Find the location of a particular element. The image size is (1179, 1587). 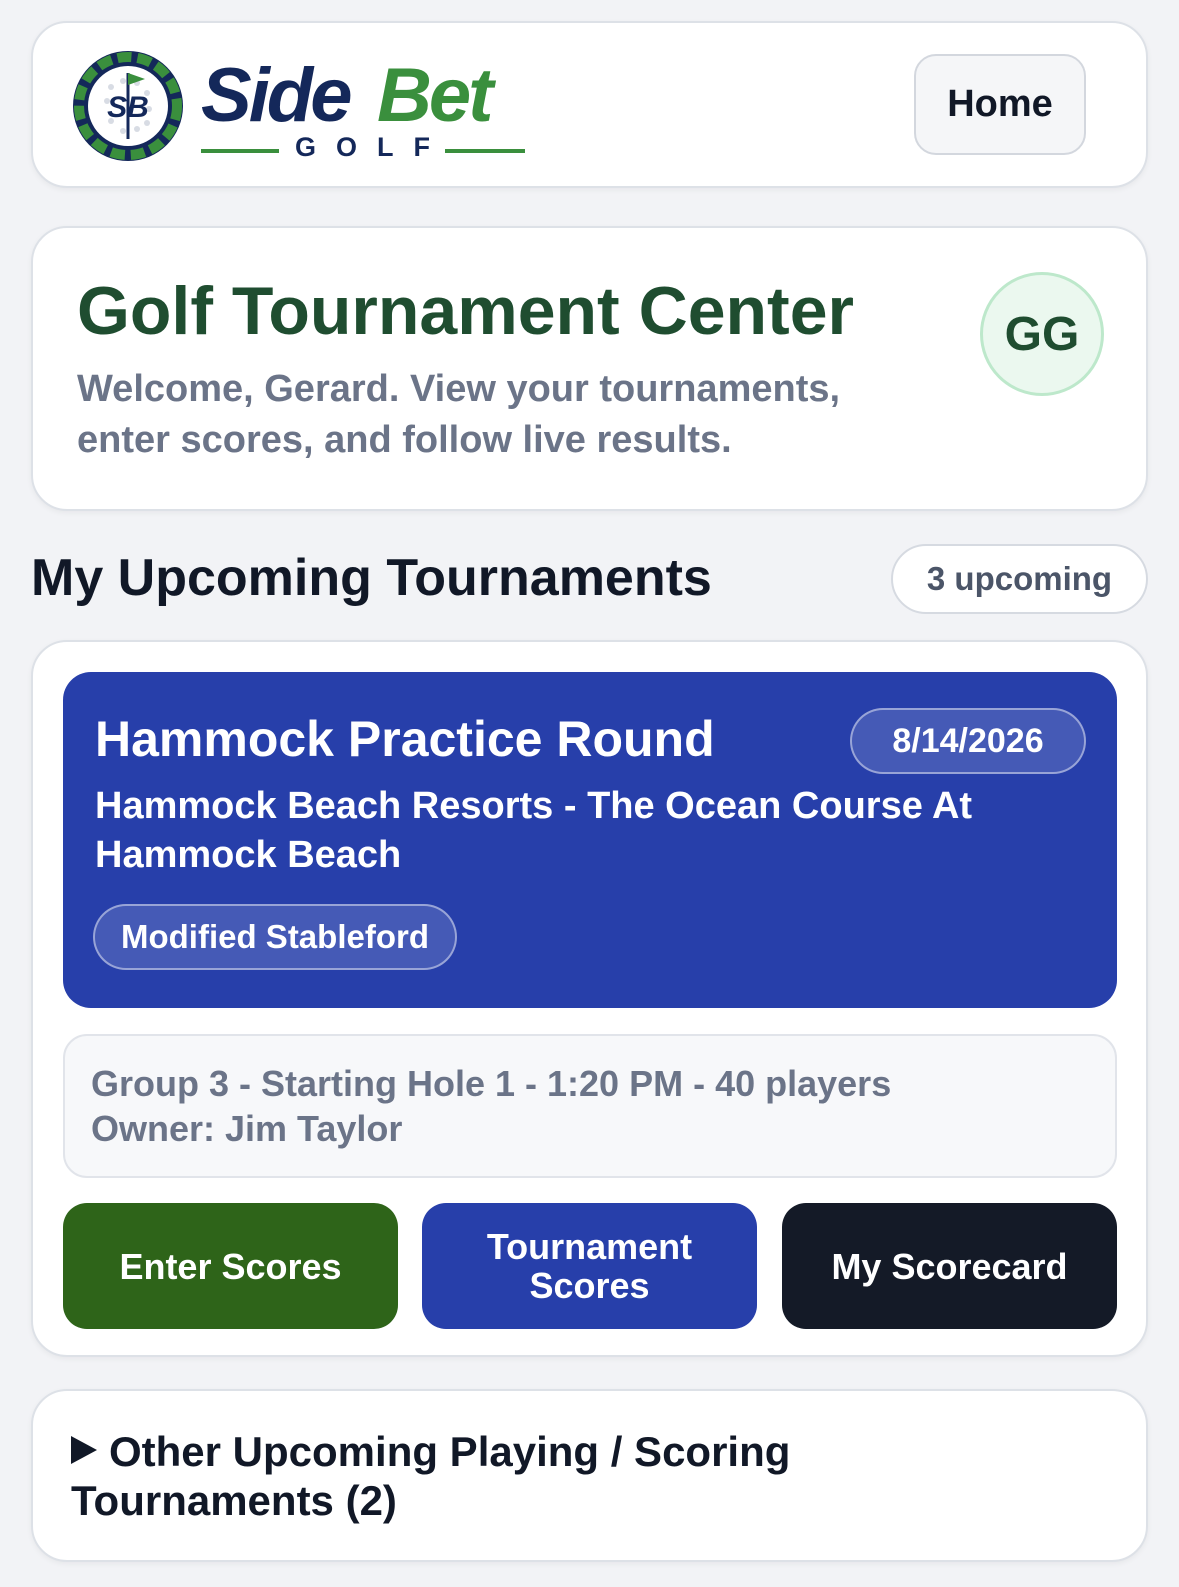

sidebet-golf-logo: SB Side Bet GOLF is located at coordinates (303, 106).